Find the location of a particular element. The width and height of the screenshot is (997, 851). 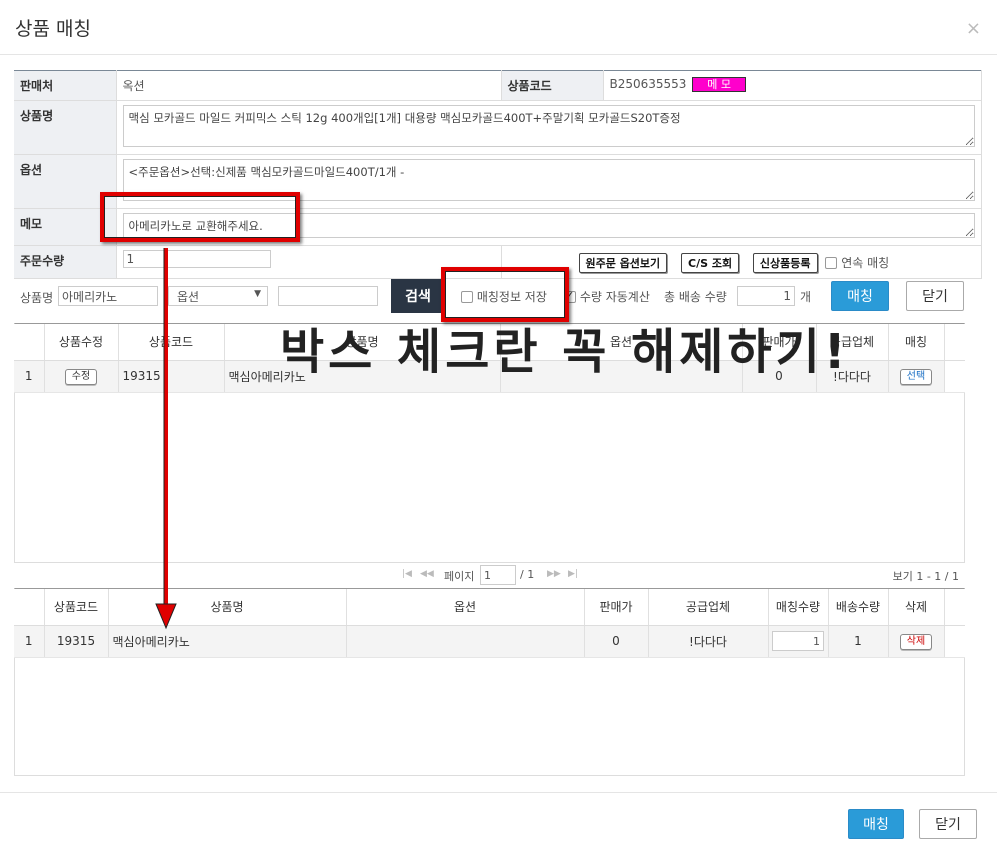

matched-header-name: 상품명 is located at coordinates (227, 607).